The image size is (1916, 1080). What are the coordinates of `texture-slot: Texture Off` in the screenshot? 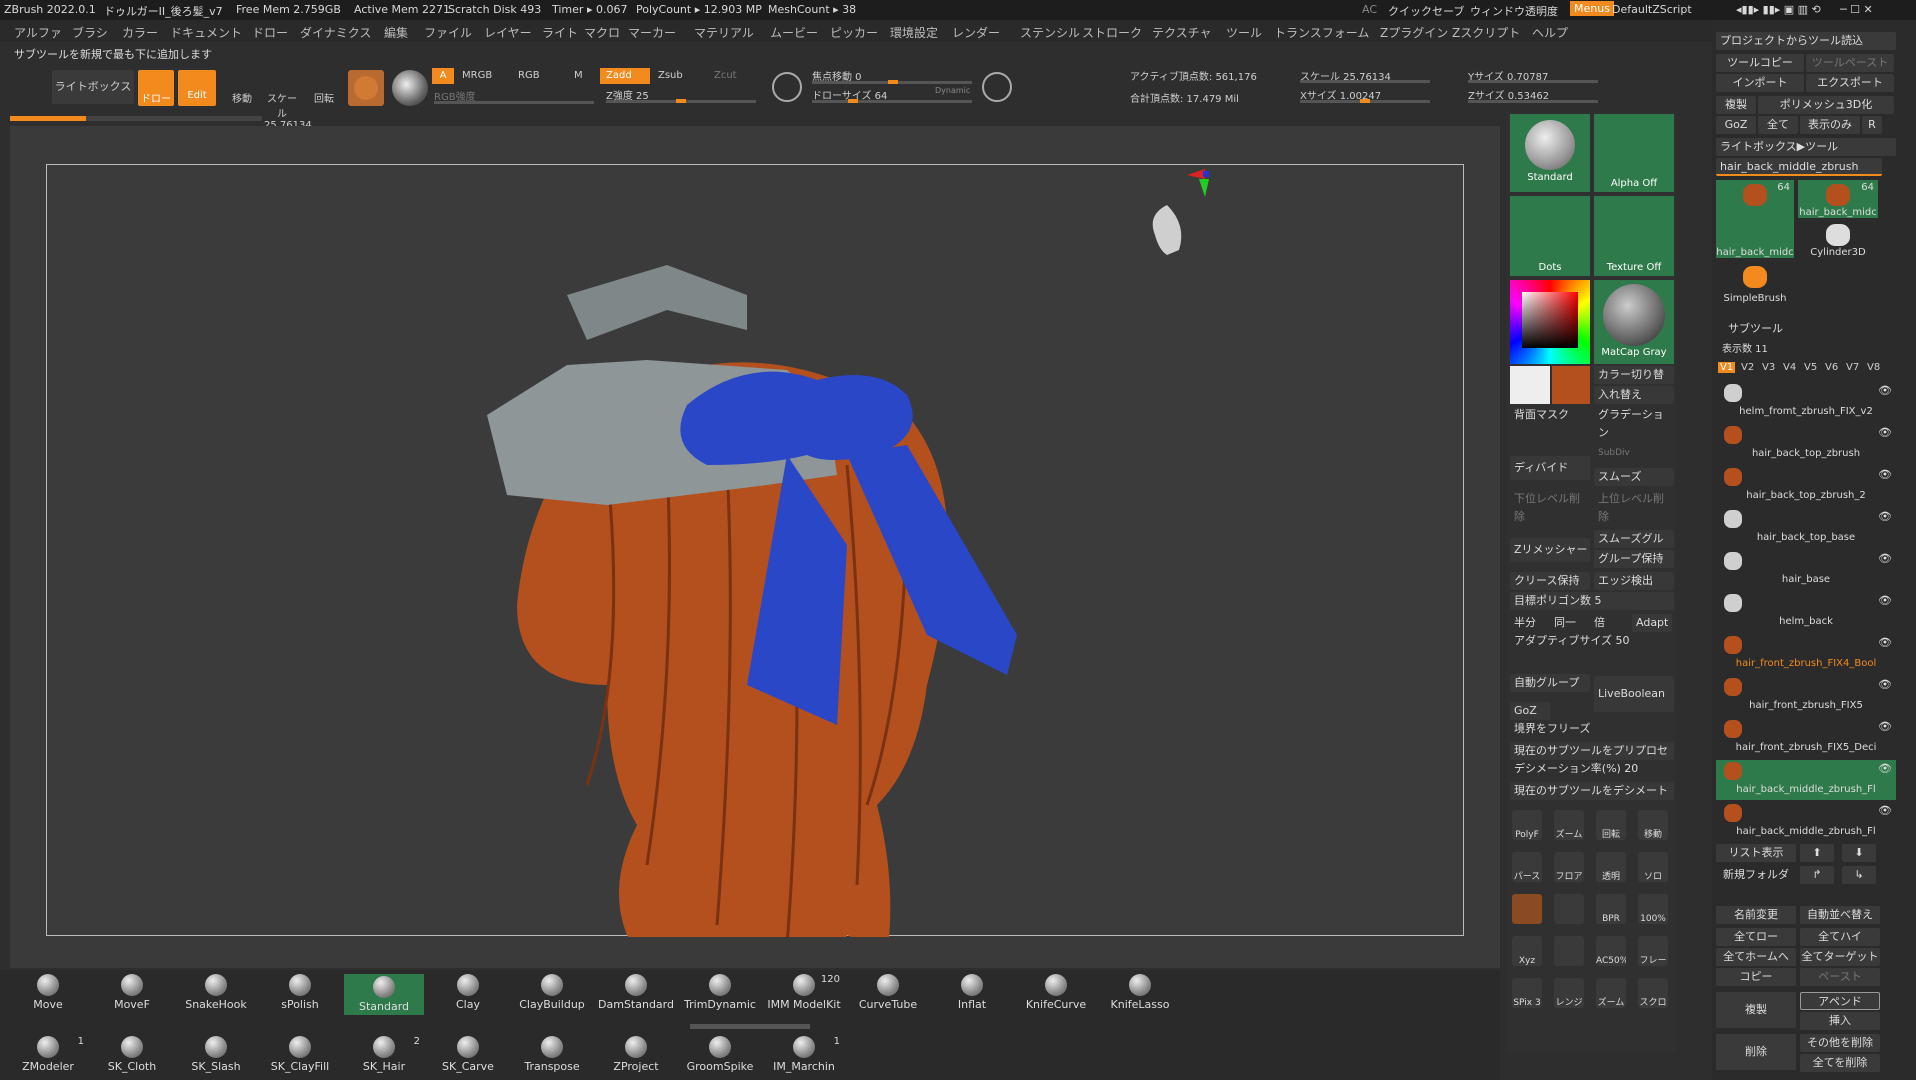 It's located at (1634, 236).